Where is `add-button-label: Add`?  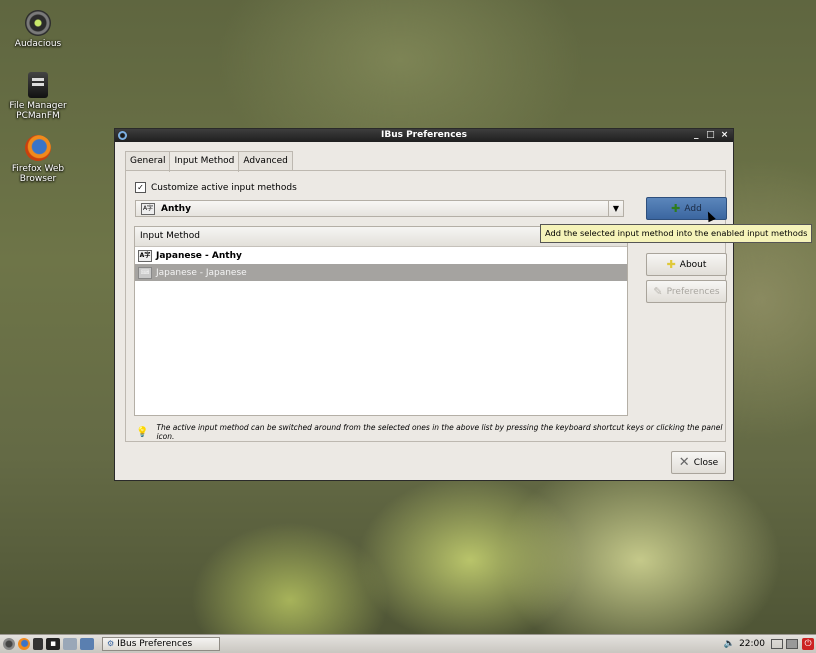 add-button-label: Add is located at coordinates (693, 208).